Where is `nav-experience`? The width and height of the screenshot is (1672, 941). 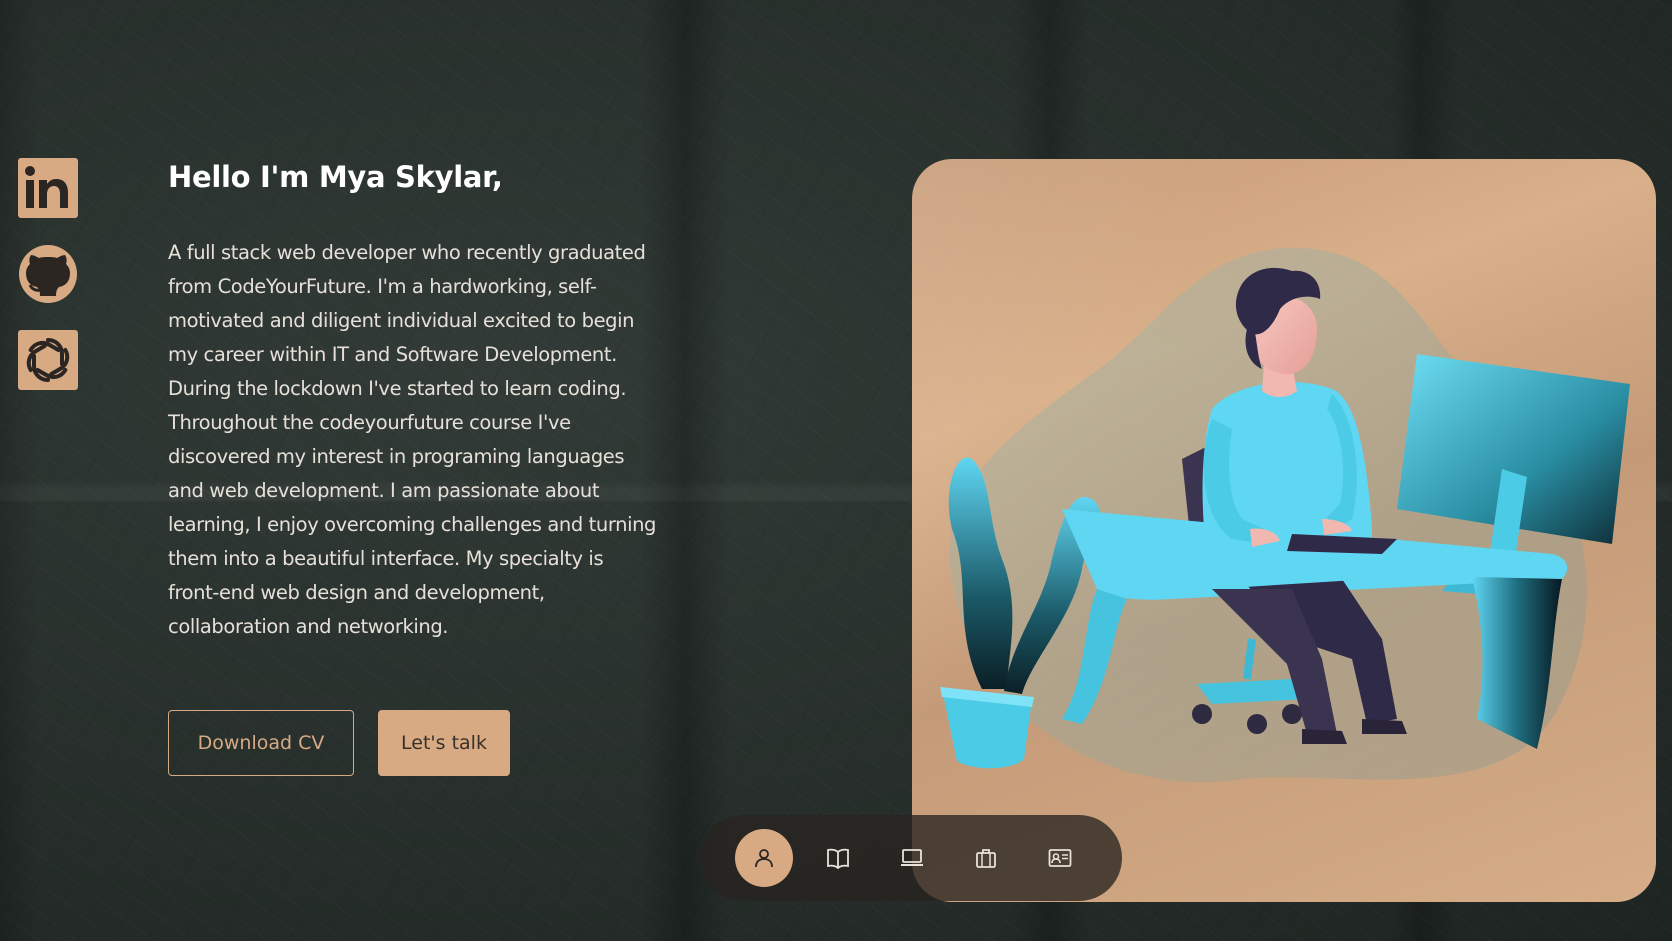 nav-experience is located at coordinates (838, 858).